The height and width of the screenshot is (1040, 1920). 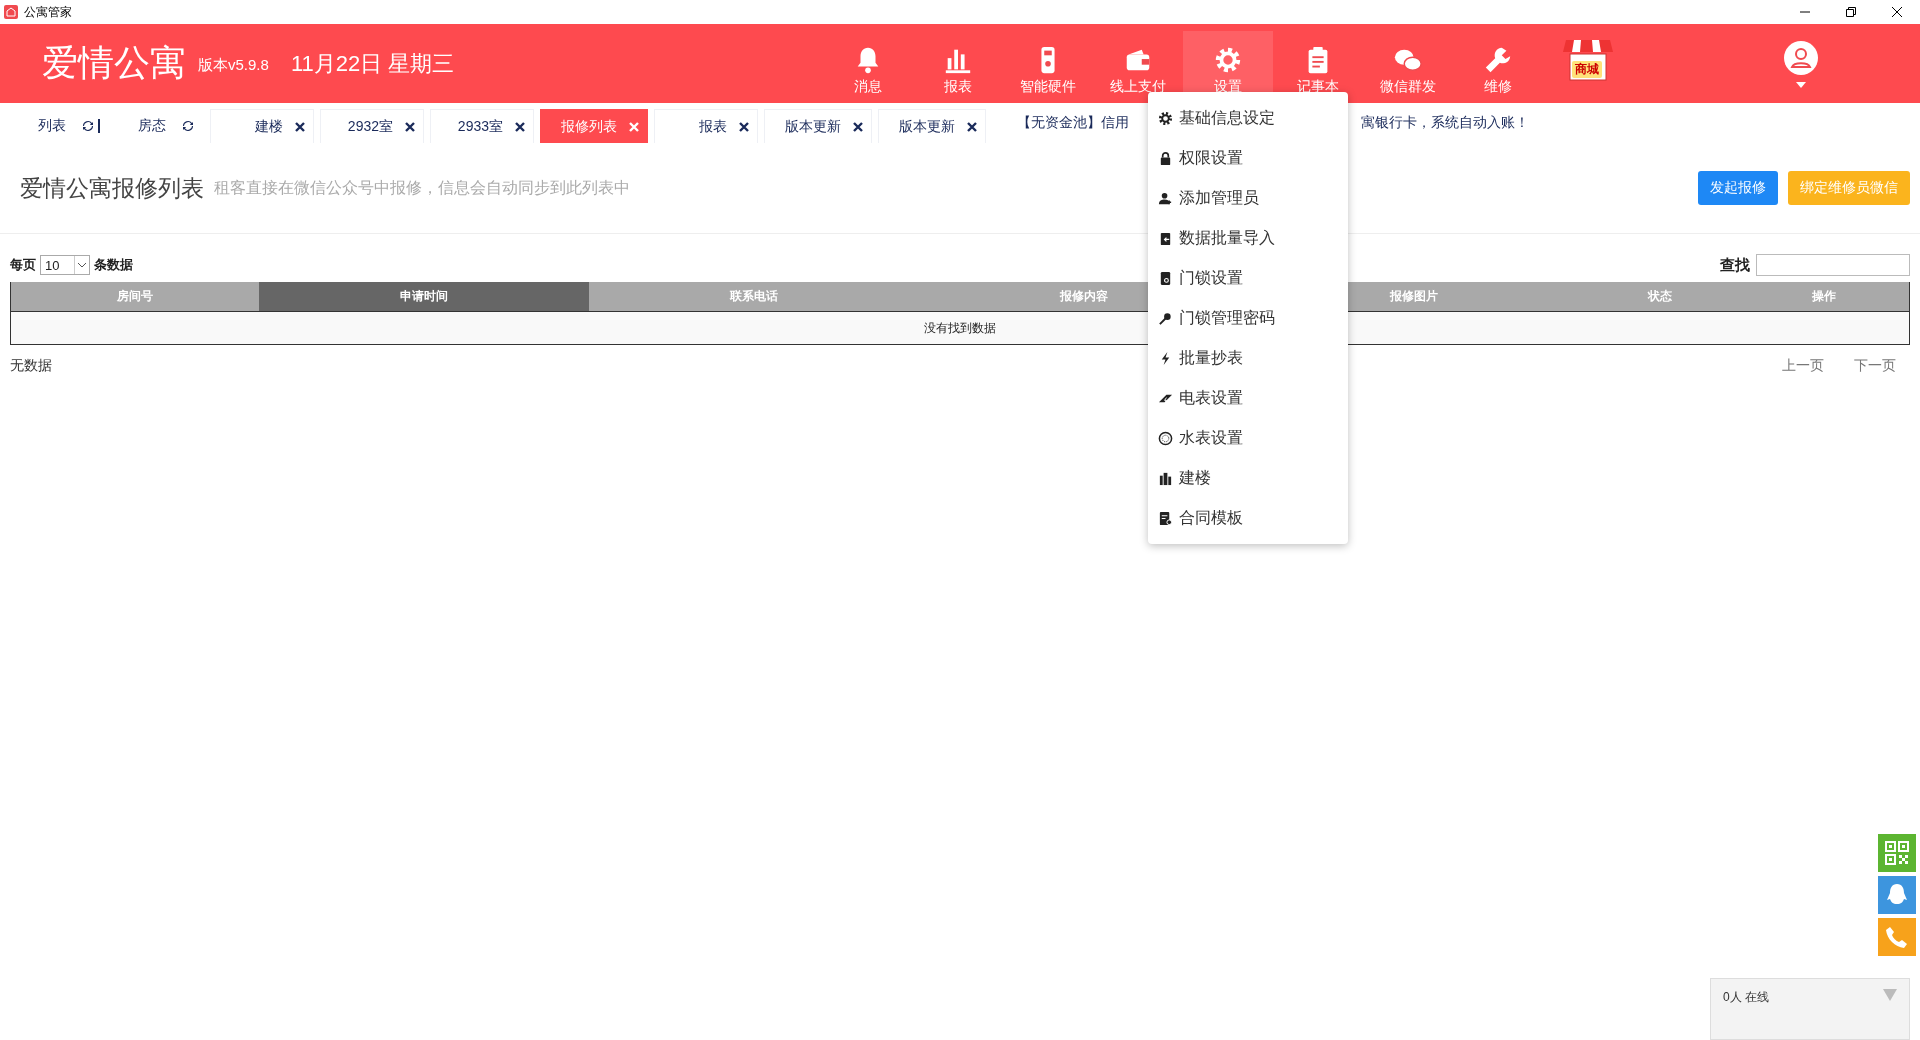 What do you see at coordinates (1165, 478) in the screenshot?
I see `building-icon` at bounding box center [1165, 478].